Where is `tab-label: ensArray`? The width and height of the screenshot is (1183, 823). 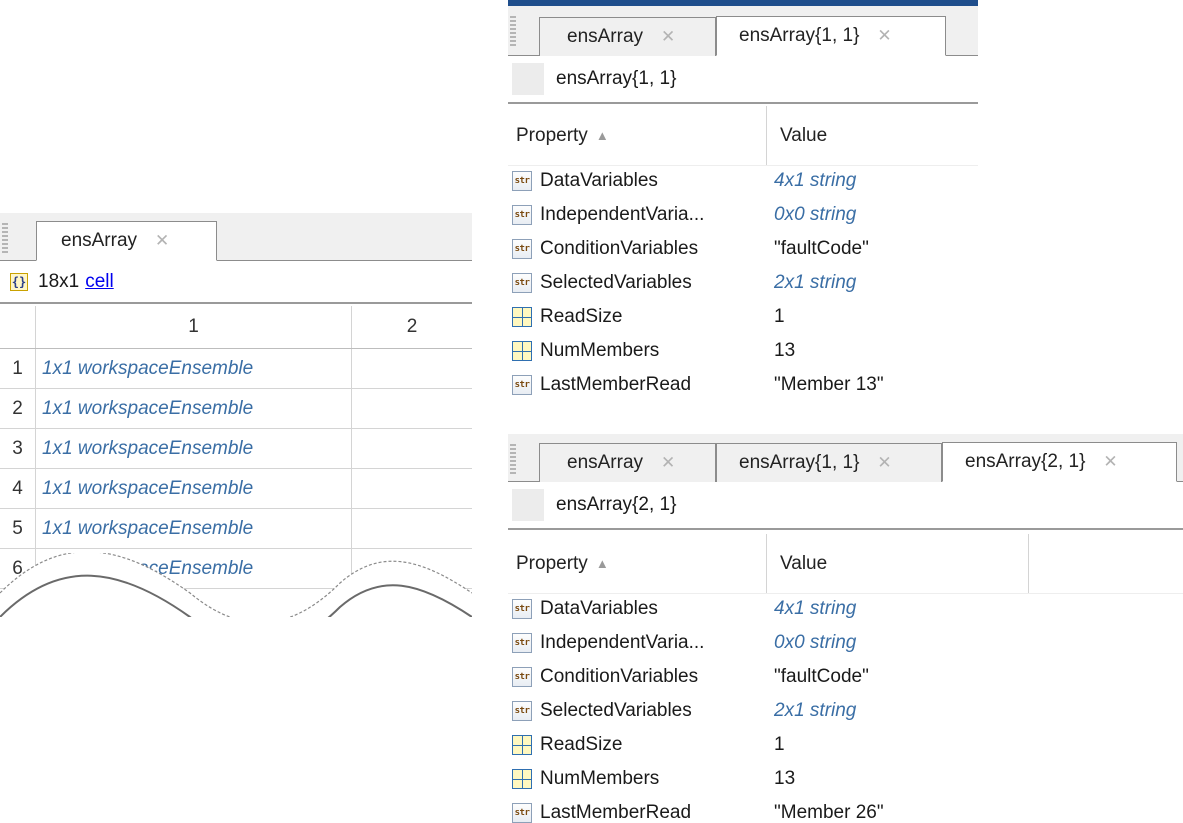 tab-label: ensArray is located at coordinates (605, 36).